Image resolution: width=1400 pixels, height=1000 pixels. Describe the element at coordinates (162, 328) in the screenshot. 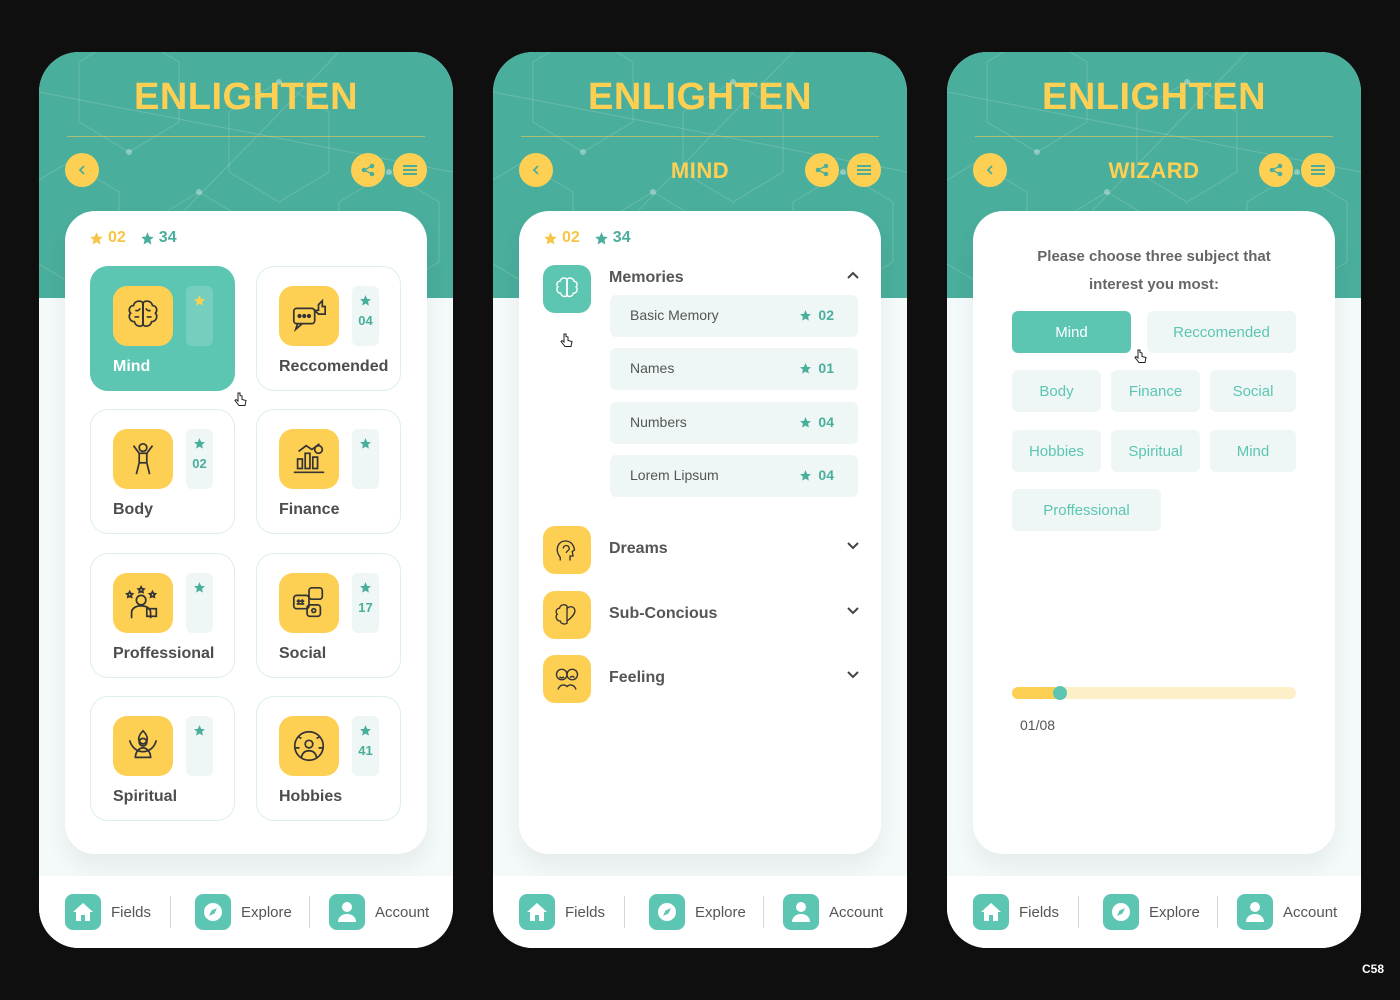

I see `tile-mind: Mind` at that location.